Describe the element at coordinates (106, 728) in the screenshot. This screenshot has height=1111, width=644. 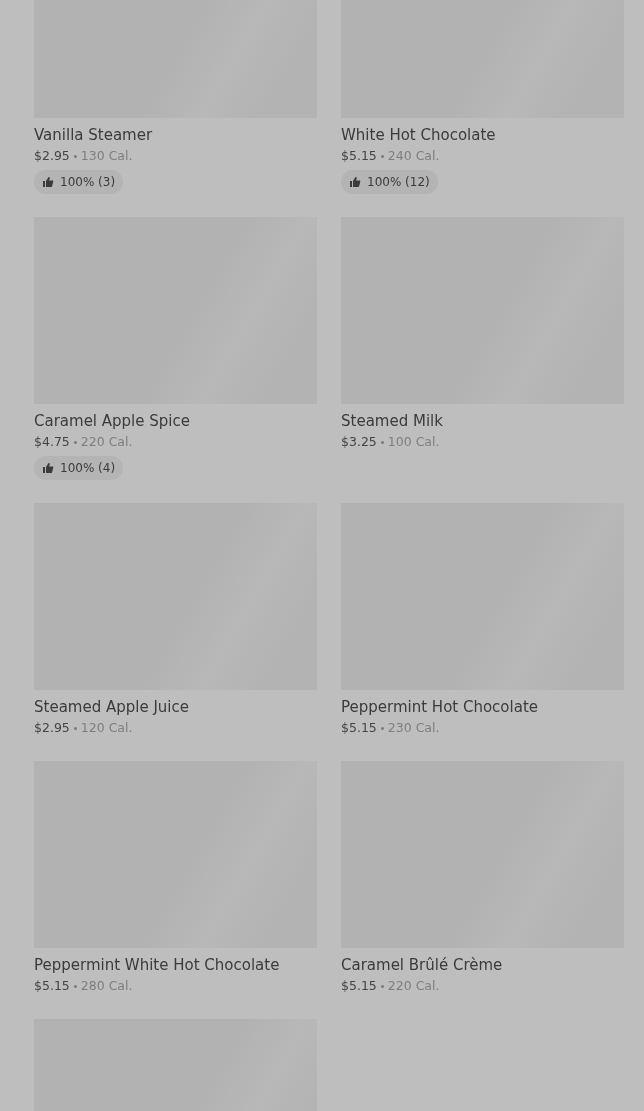
I see `item-calories: 120 Cal.` at that location.